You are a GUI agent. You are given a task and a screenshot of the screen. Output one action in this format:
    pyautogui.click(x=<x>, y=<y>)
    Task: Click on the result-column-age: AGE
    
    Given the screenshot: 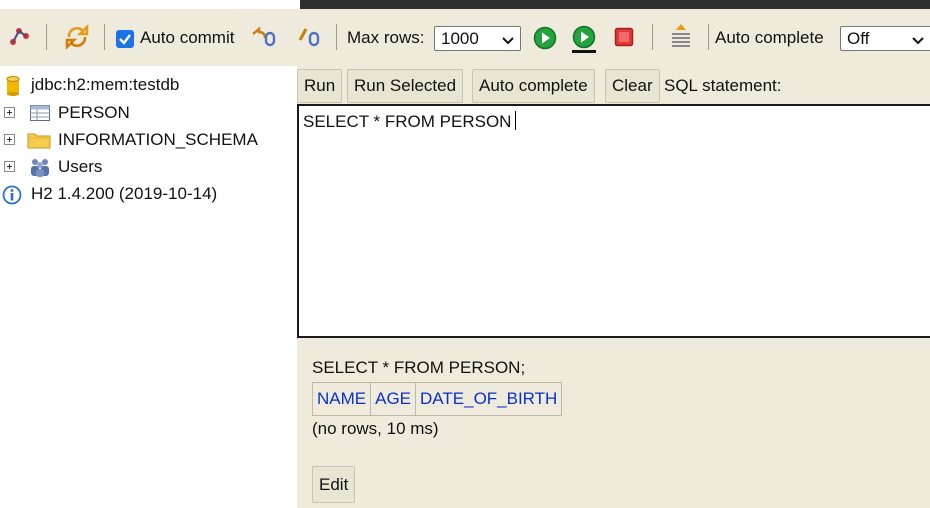 What is the action you would take?
    pyautogui.click(x=394, y=399)
    